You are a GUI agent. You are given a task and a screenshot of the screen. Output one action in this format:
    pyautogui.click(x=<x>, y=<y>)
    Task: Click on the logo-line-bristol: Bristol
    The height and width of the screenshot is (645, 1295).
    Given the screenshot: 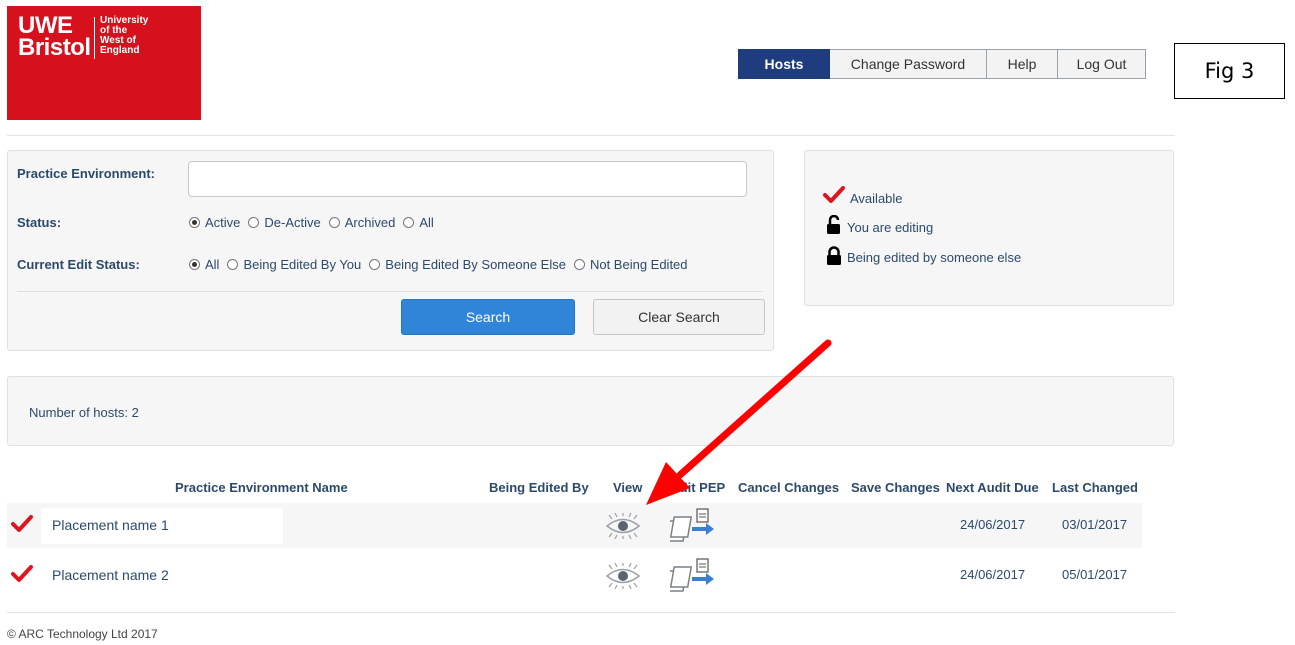 What is the action you would take?
    pyautogui.click(x=54, y=47)
    